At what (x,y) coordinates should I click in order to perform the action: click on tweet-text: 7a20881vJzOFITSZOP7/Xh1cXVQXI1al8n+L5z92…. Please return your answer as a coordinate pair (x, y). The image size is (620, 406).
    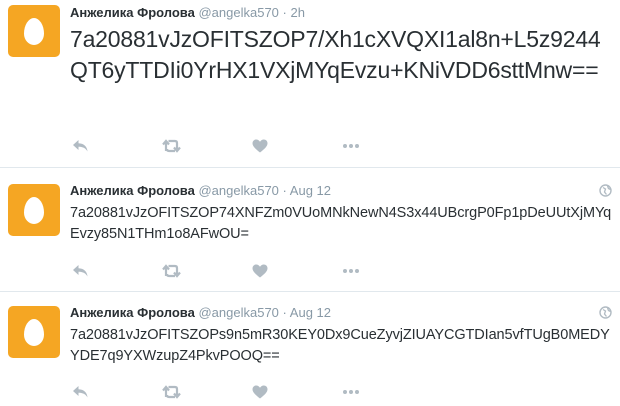
    Looking at the image, I should click on (335, 54).